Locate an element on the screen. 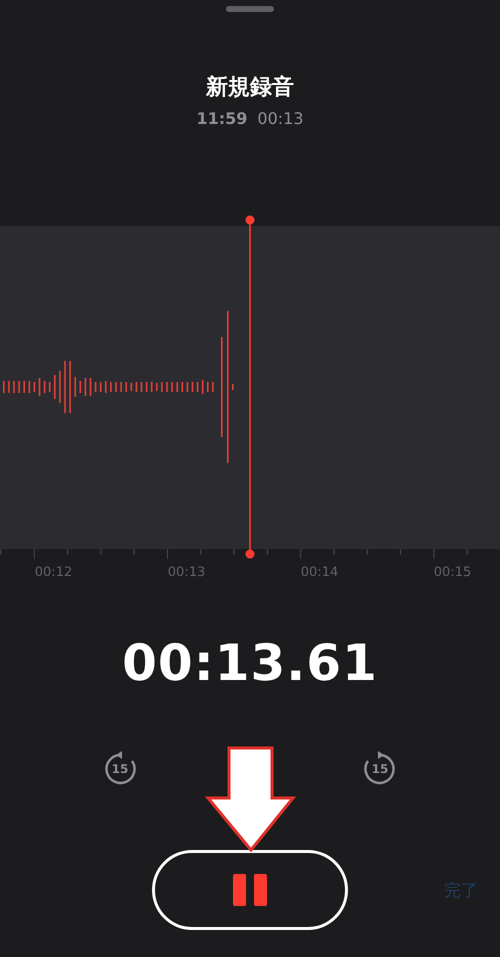  sheet-handle is located at coordinates (250, 9).